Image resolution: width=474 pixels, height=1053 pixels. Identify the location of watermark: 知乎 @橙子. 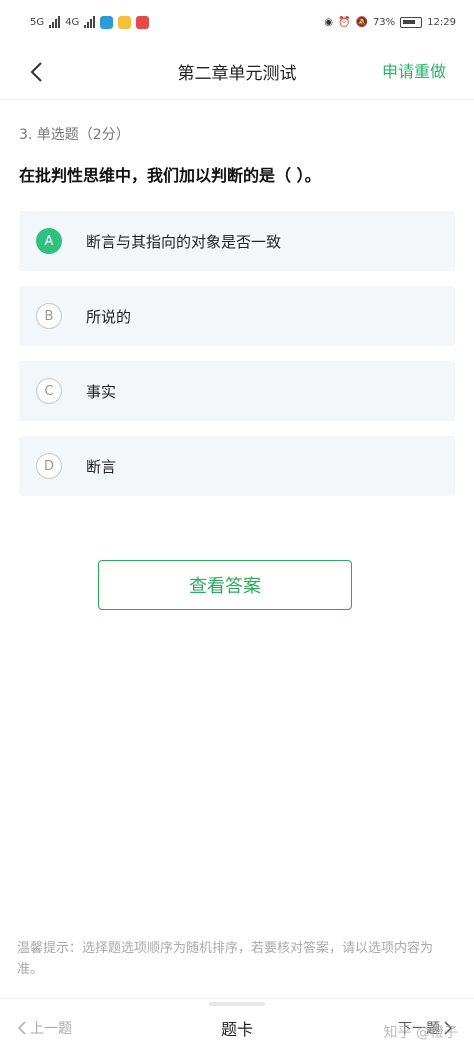
(420, 1033).